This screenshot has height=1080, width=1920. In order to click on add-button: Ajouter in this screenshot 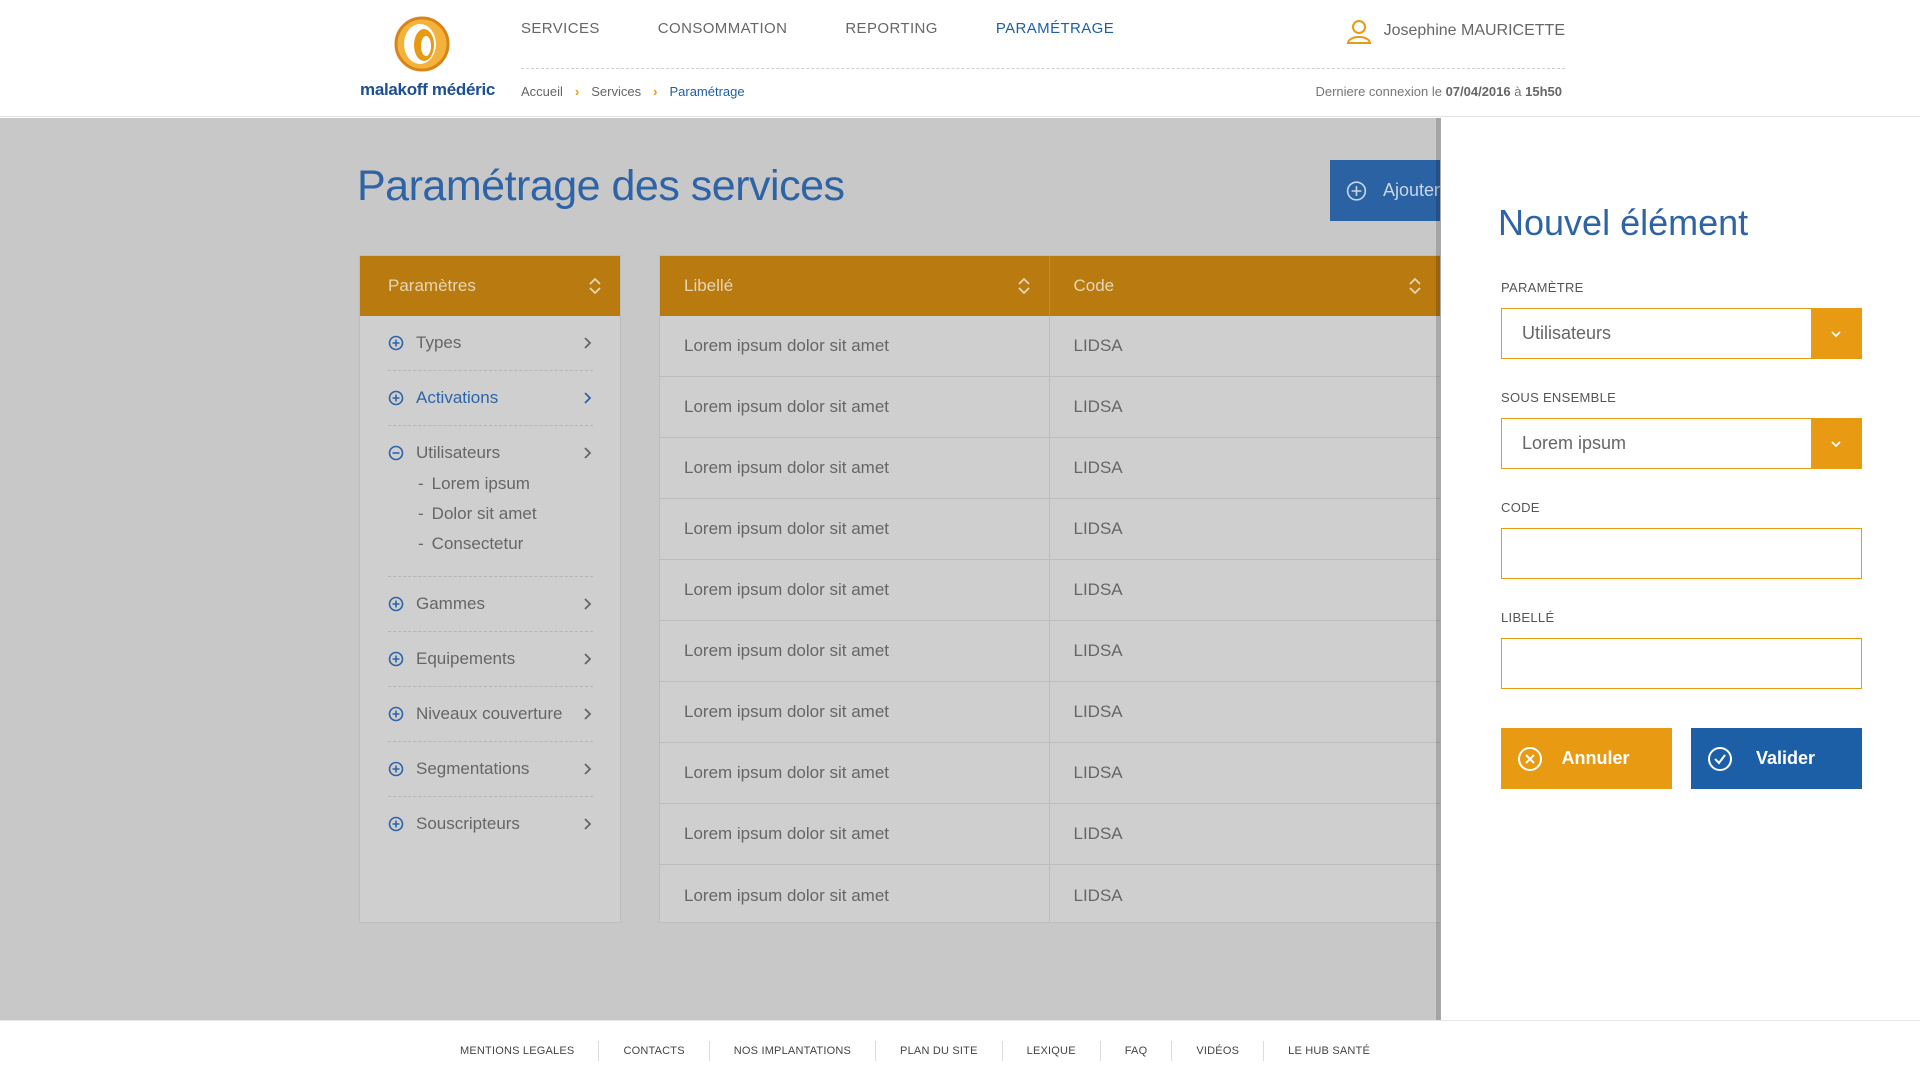, I will do `click(1385, 190)`.